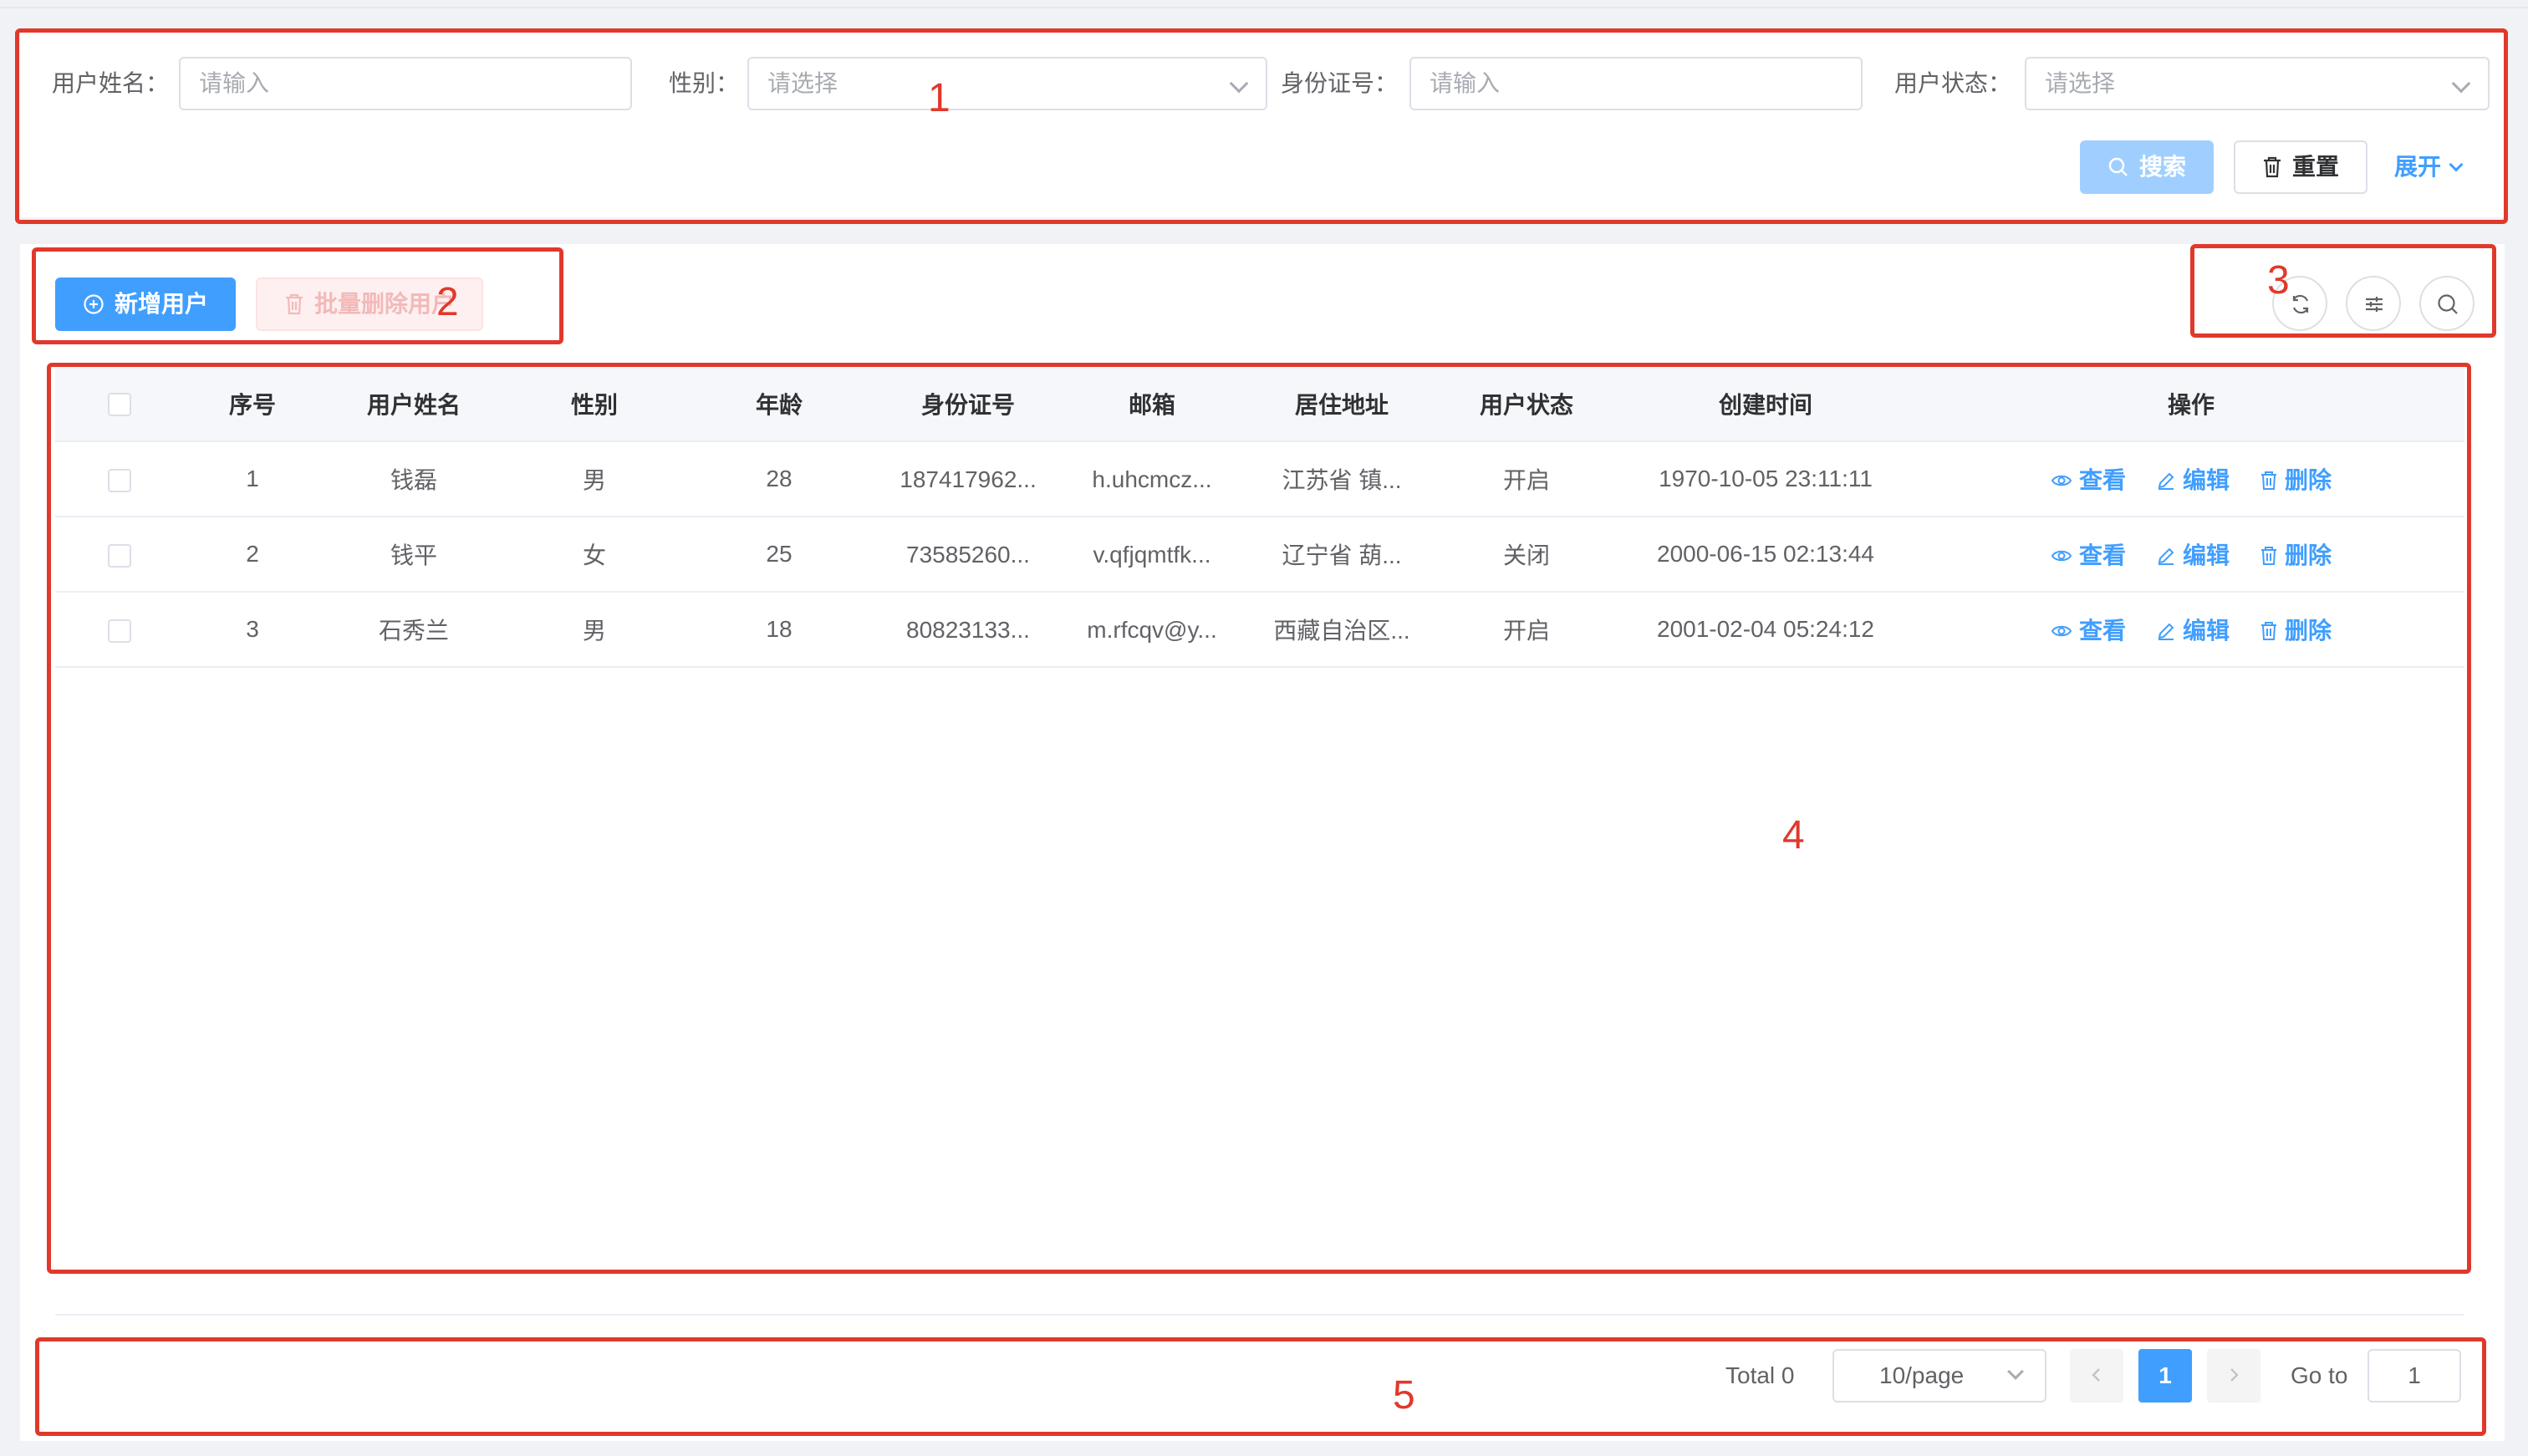 This screenshot has width=2528, height=1456. Describe the element at coordinates (2418, 167) in the screenshot. I see `expand-button-label: 展开` at that location.